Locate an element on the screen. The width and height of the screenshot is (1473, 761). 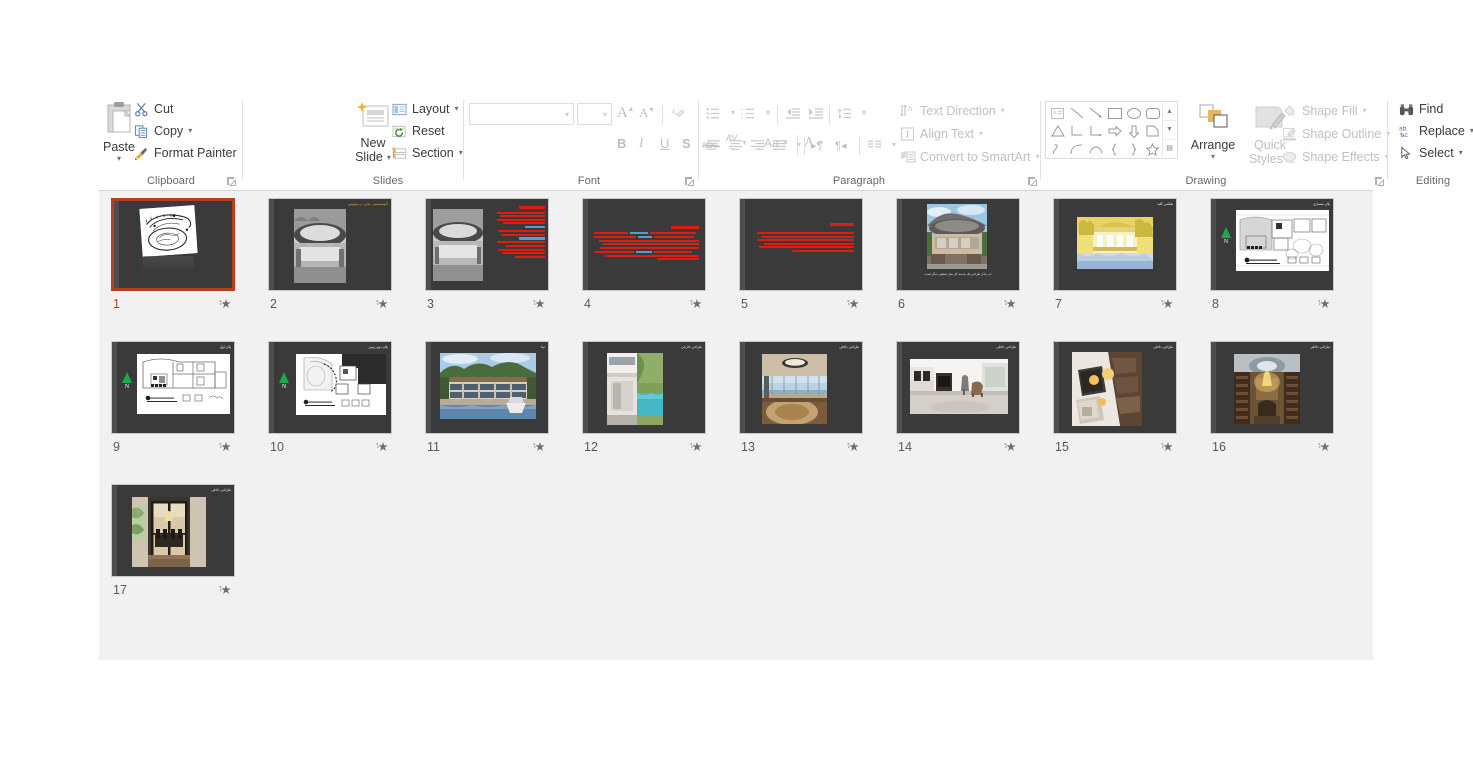
copy-button: Copy ▾ is located at coordinates (162, 131).